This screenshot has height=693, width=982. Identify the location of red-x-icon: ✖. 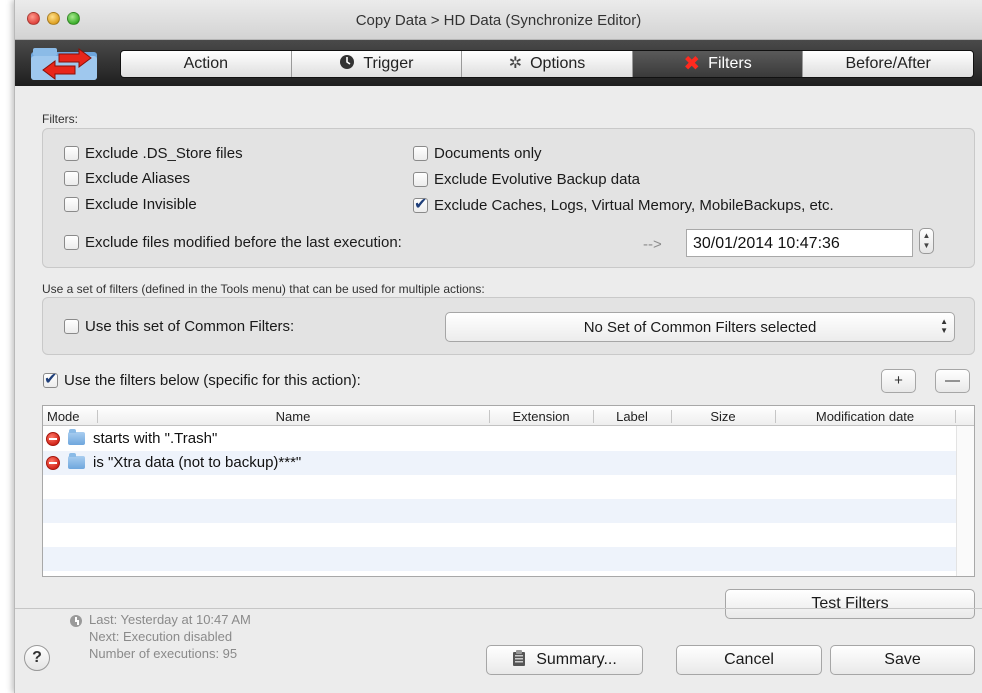
(692, 64).